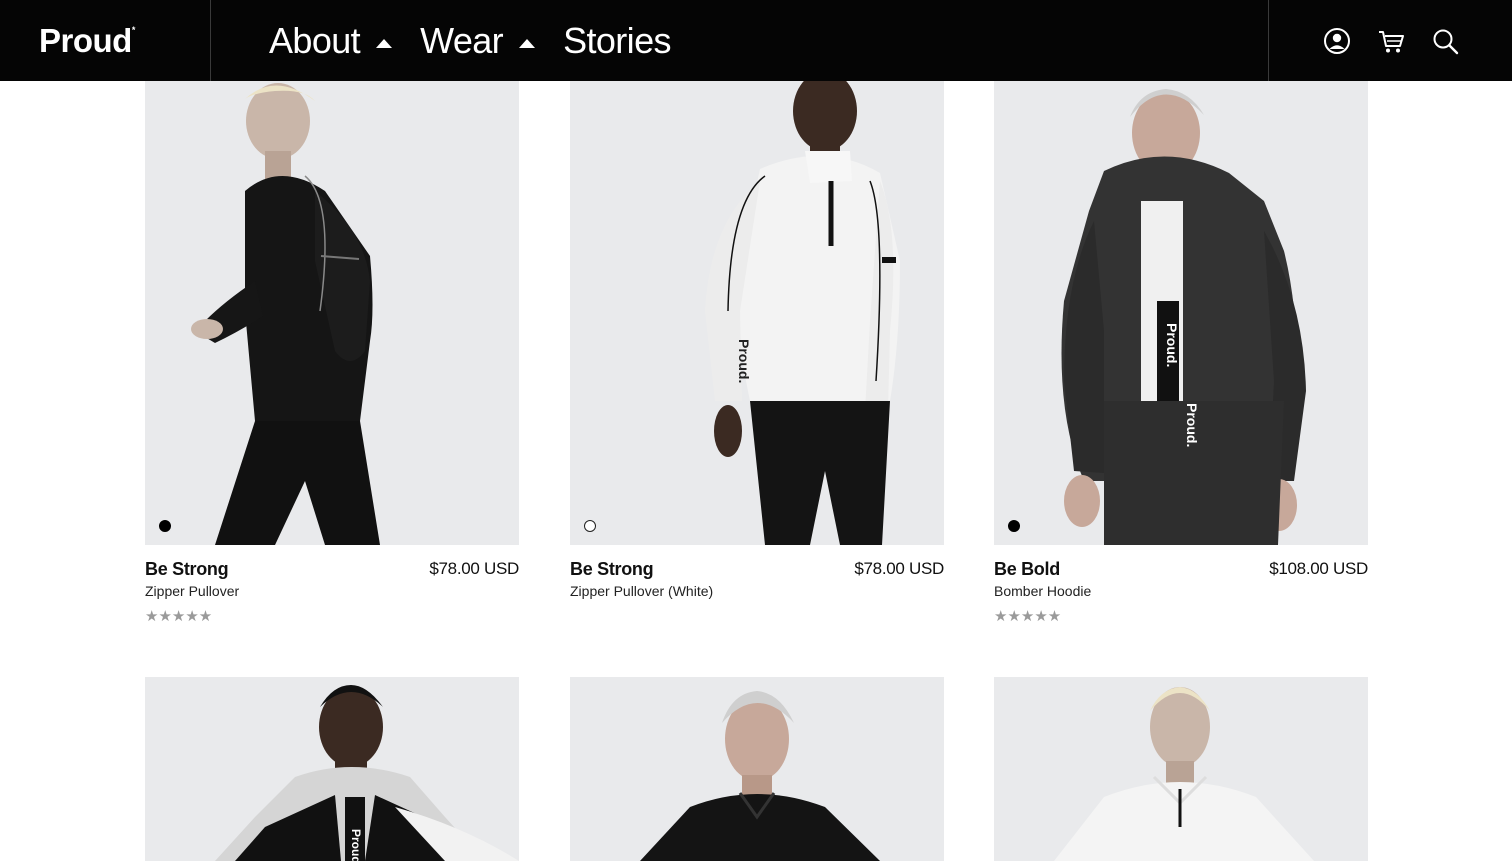  What do you see at coordinates (87, 40) in the screenshot?
I see `logo: Proud*` at bounding box center [87, 40].